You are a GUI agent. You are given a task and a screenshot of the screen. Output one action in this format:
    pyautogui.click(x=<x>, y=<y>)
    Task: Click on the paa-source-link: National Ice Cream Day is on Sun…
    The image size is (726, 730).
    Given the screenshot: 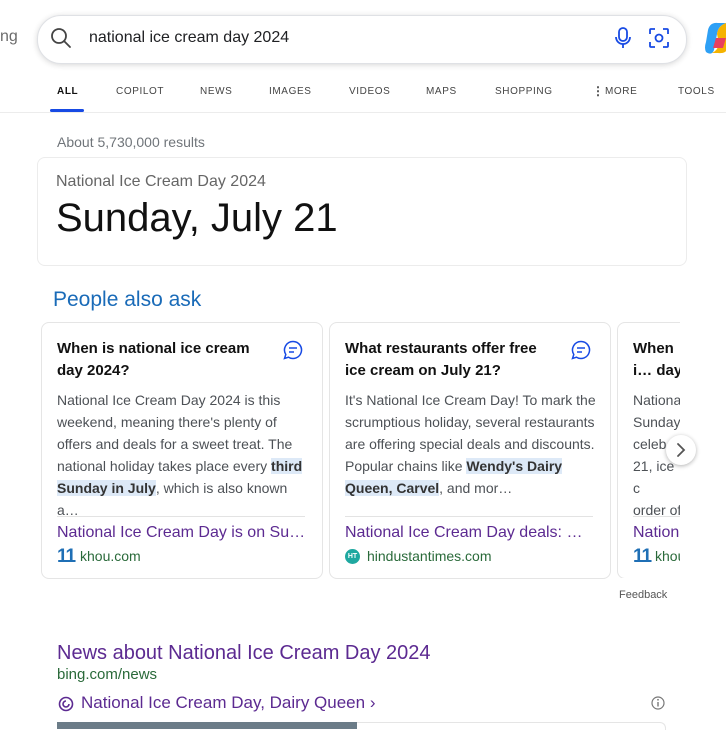 What is the action you would take?
    pyautogui.click(x=182, y=533)
    